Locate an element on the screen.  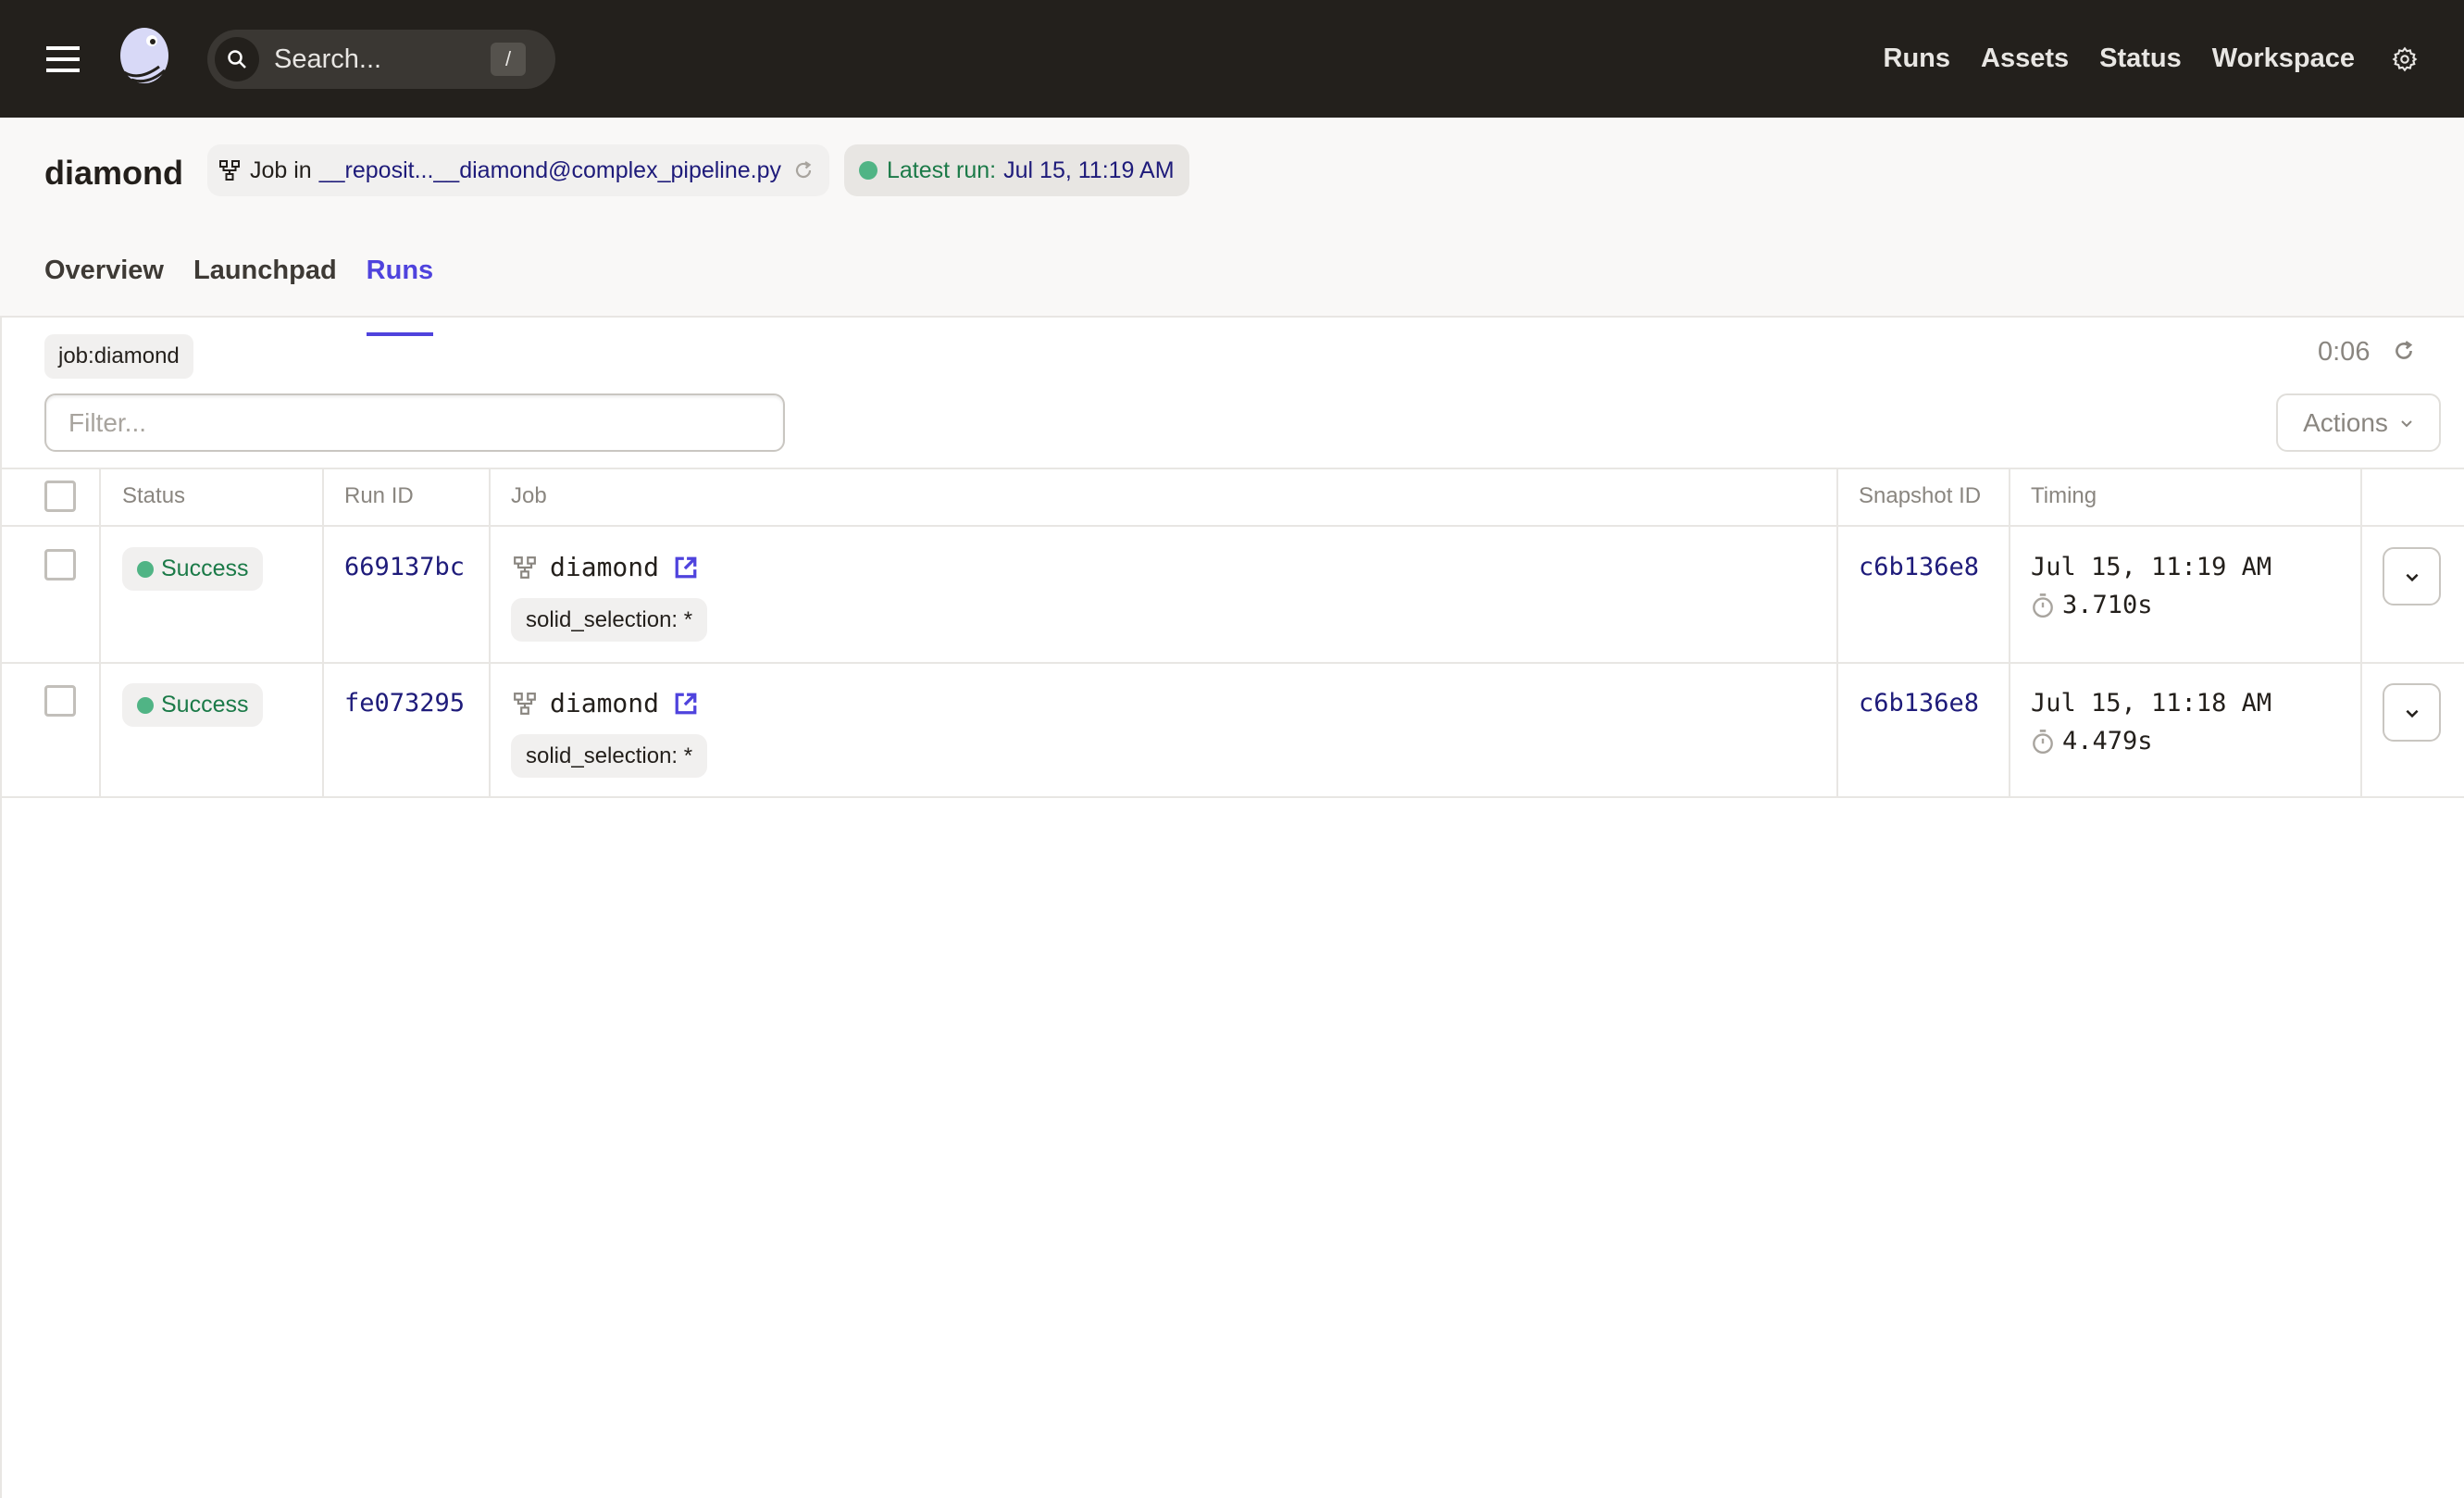
actions-dropdown-button: Actions is located at coordinates (2358, 422).